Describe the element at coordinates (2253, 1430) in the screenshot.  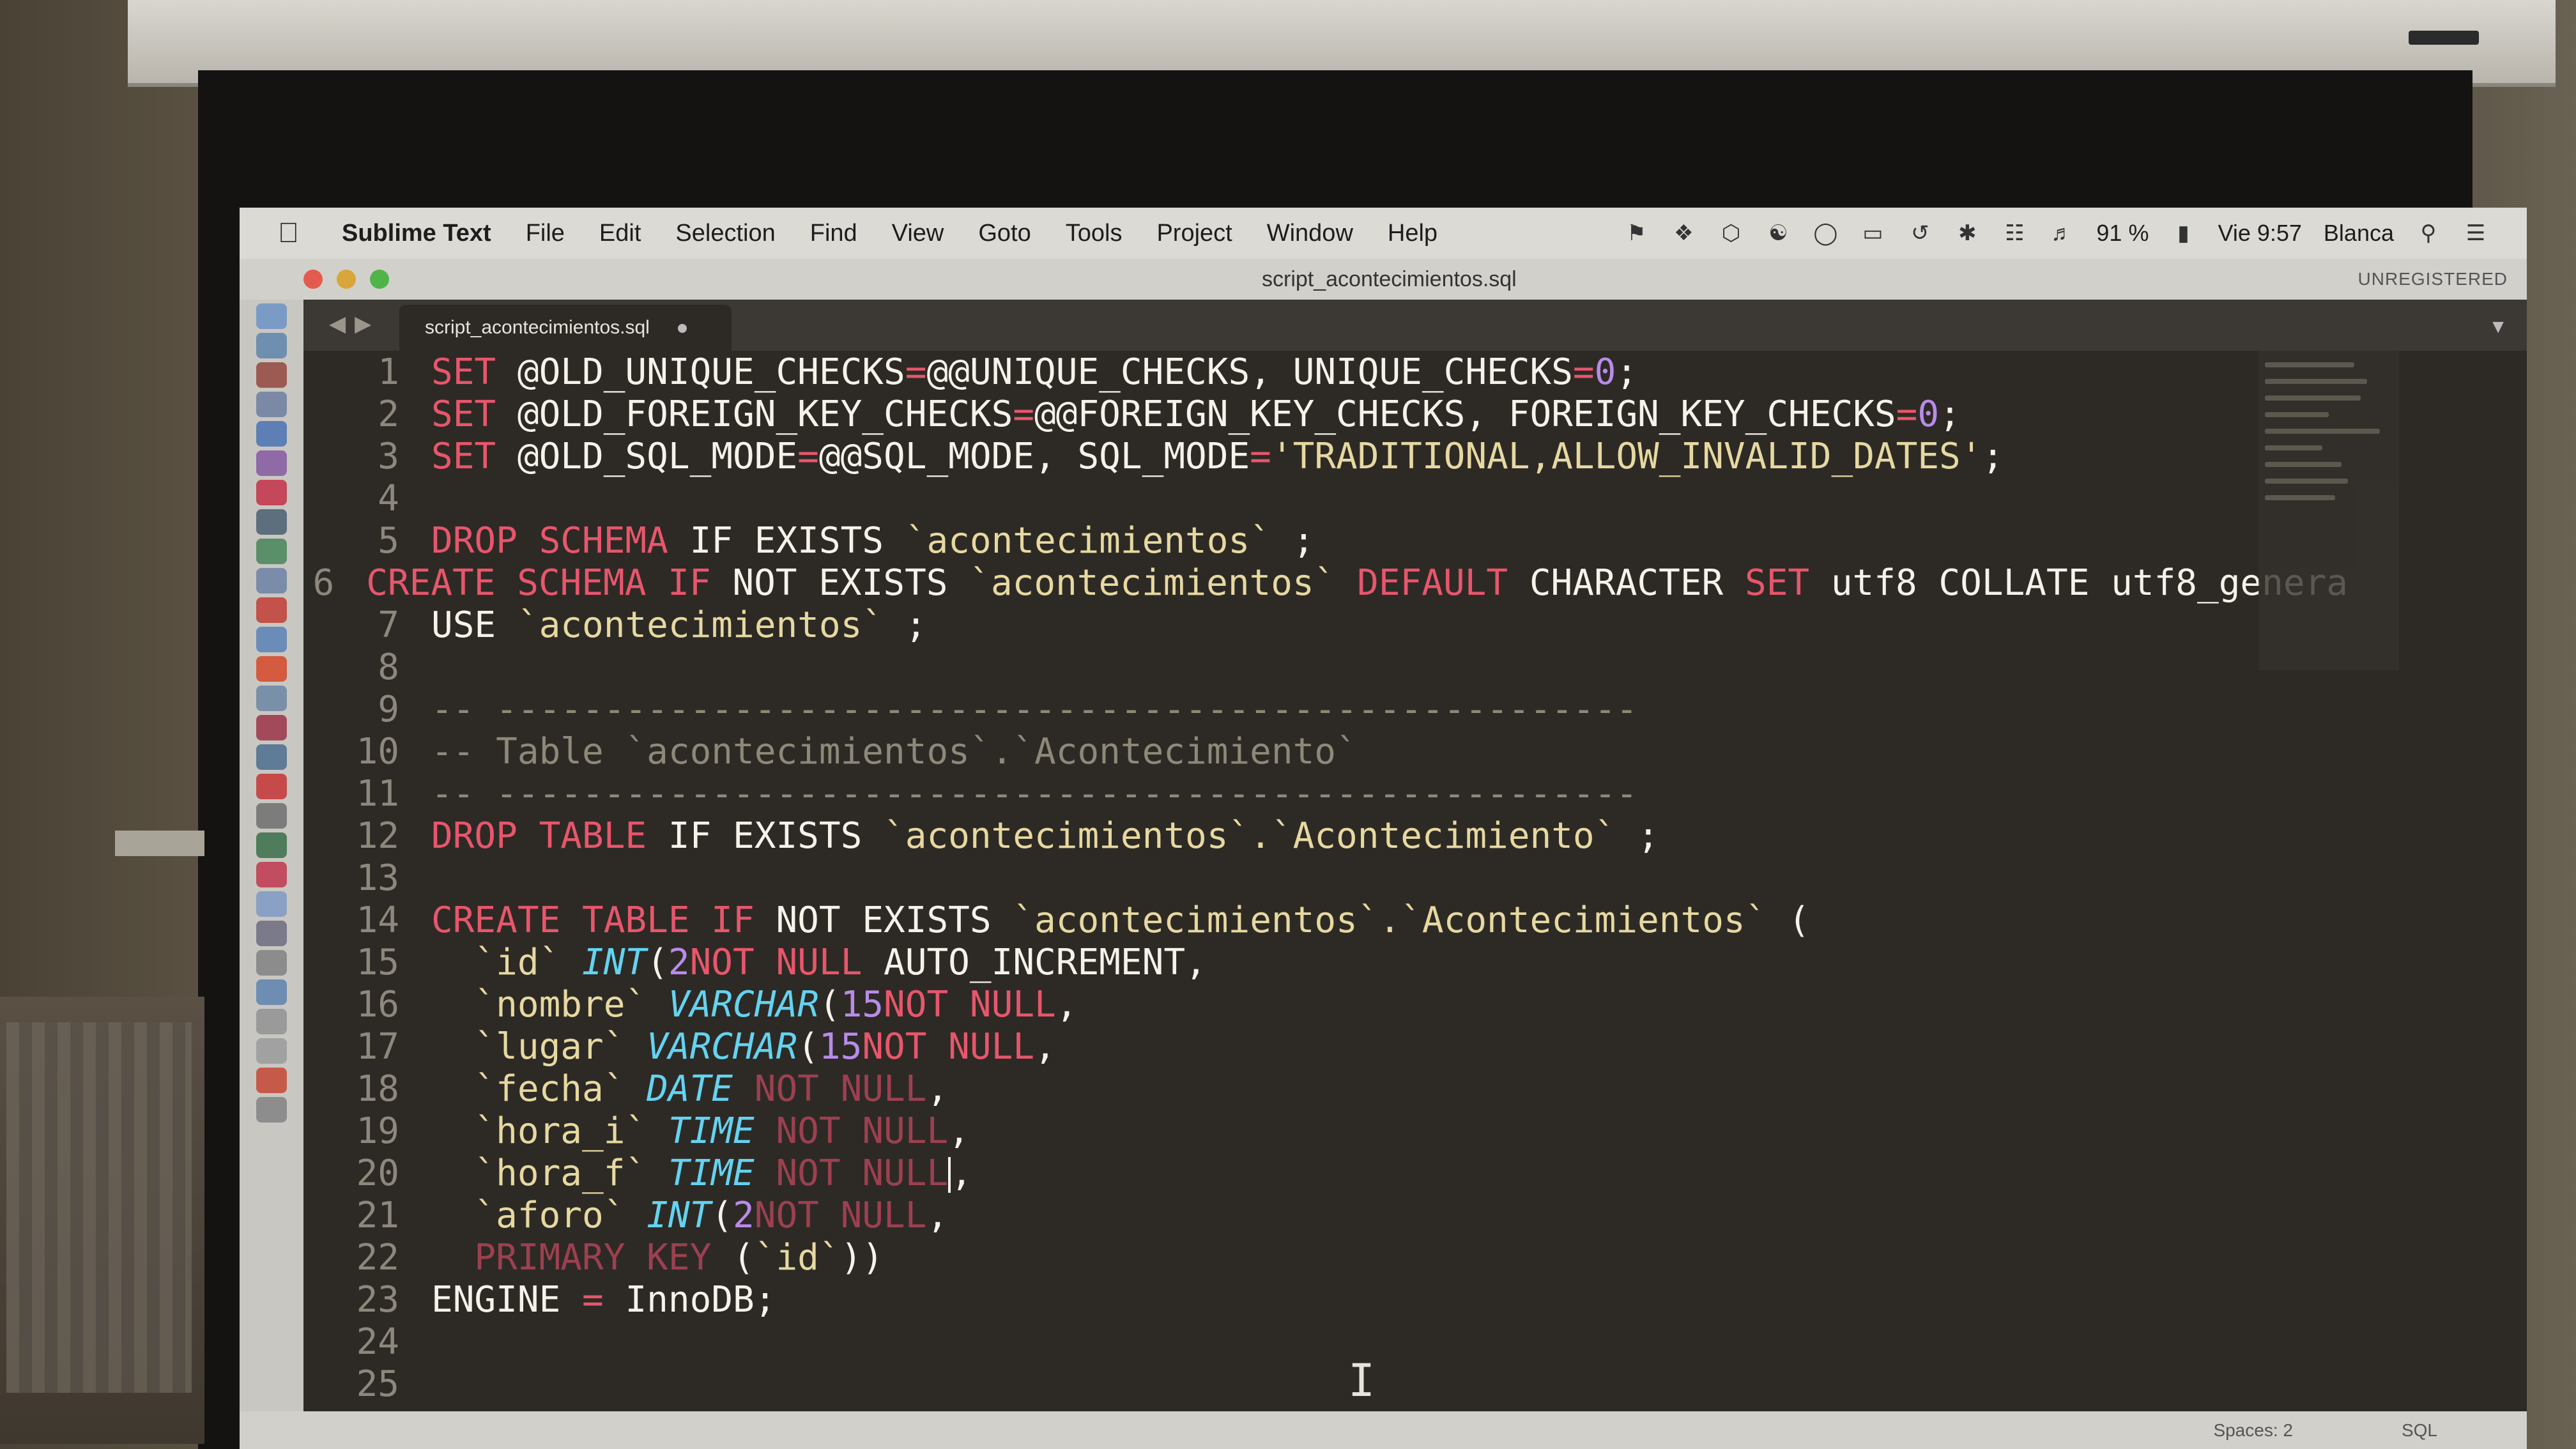
I see `indentation-setting: Spaces: 2` at that location.